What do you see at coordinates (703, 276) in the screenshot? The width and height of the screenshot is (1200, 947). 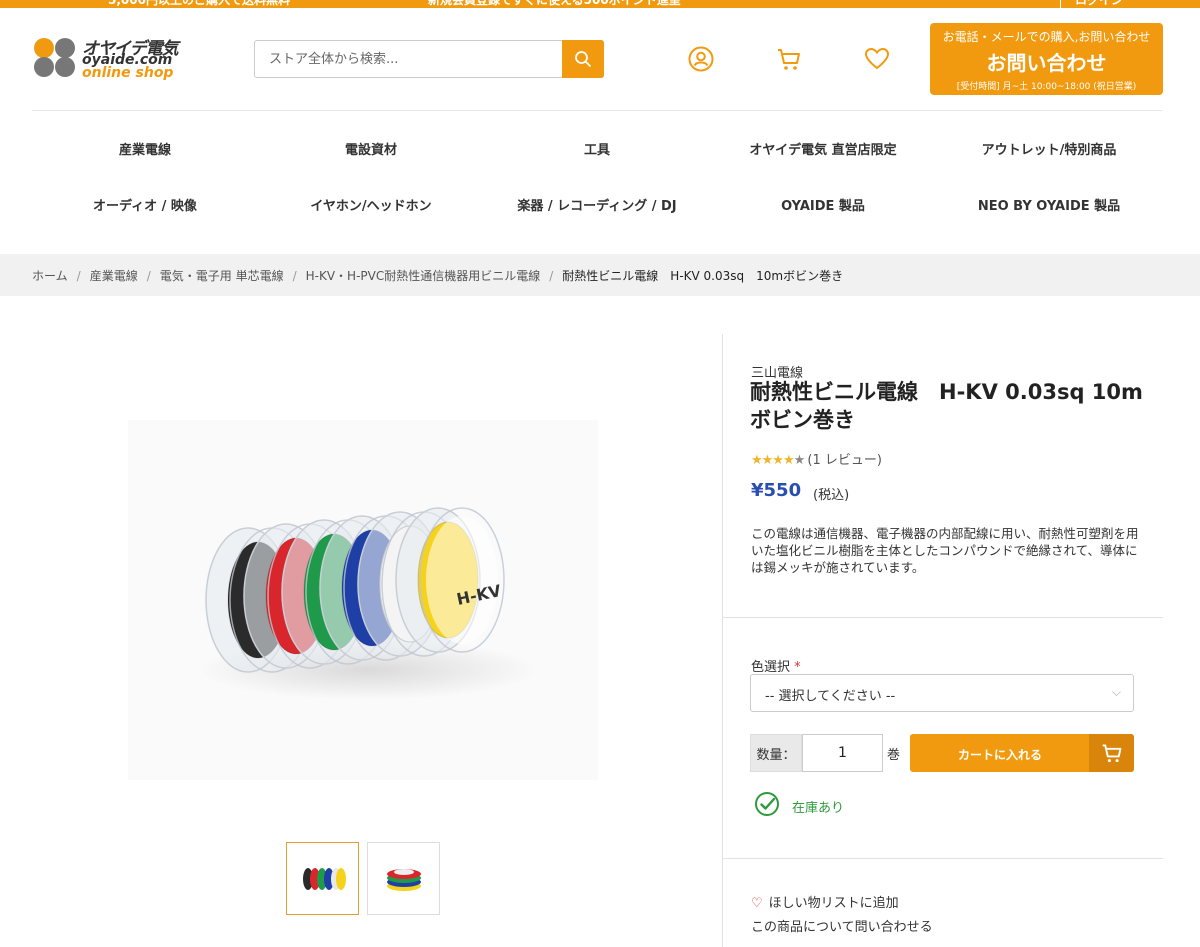 I see `breadcrumb-current: 耐熱性ビニル電線 H-KV 0.03sq 10mボビン巻き` at bounding box center [703, 276].